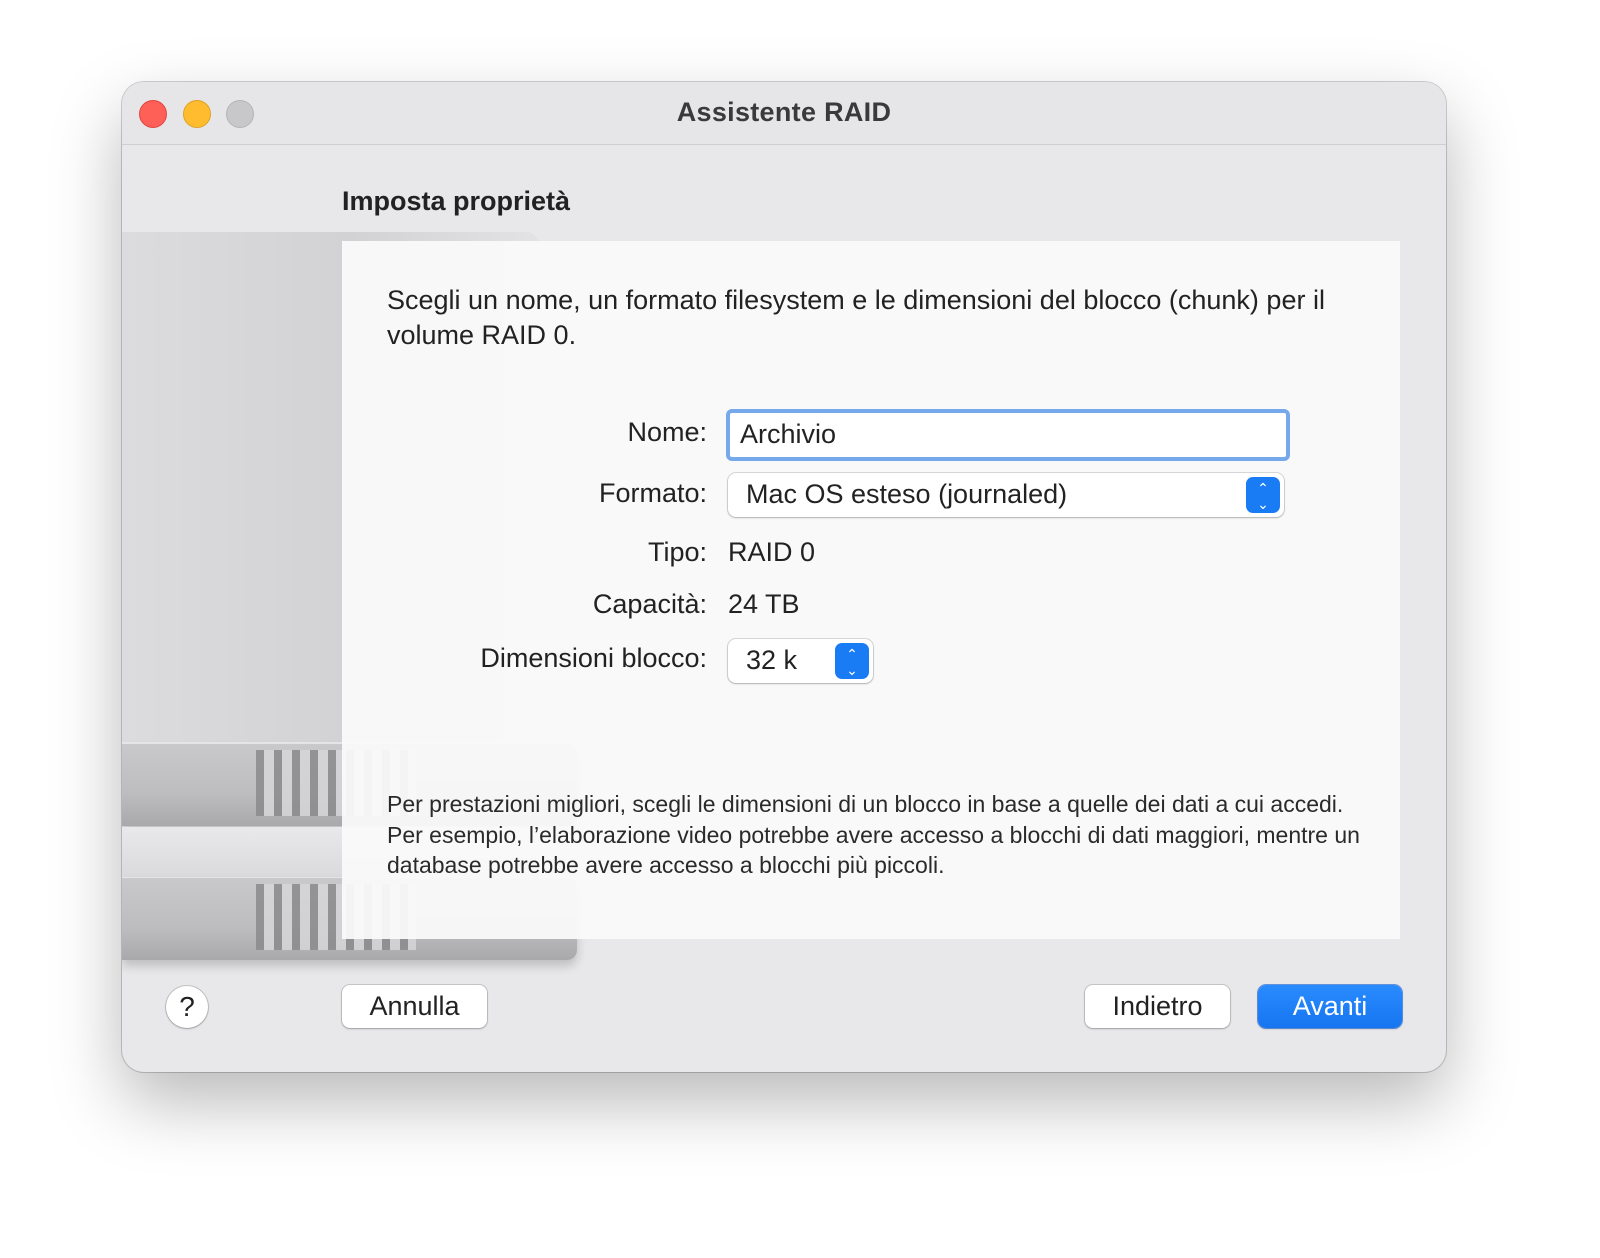 The height and width of the screenshot is (1258, 1600). What do you see at coordinates (800, 661) in the screenshot?
I see `chunk-size-popup: 32 k ⌃ ⌄` at bounding box center [800, 661].